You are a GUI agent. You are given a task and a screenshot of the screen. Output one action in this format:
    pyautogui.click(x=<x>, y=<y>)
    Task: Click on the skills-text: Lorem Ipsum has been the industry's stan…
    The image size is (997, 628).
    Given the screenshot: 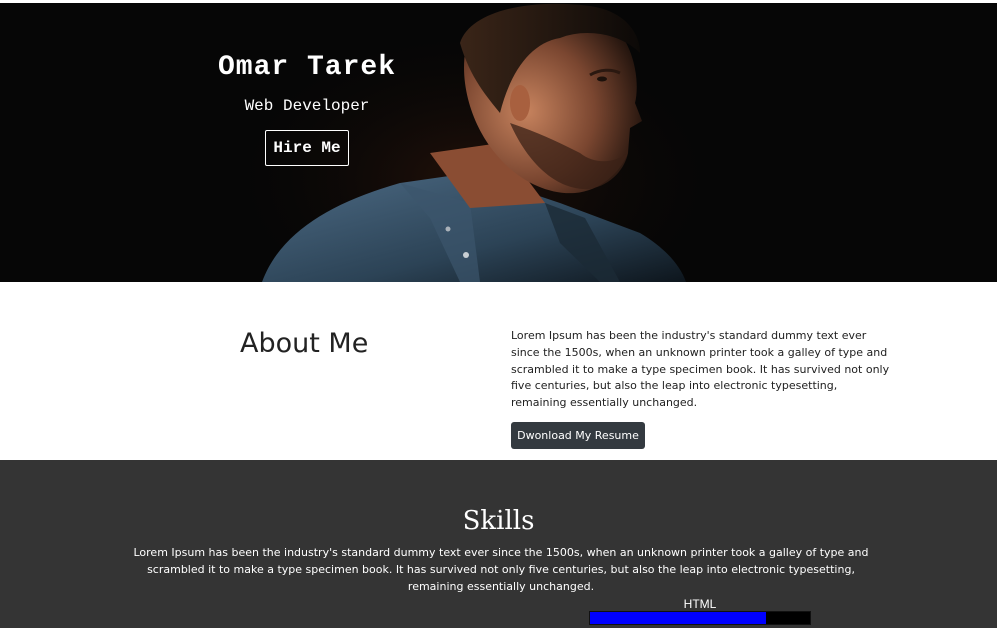 What is the action you would take?
    pyautogui.click(x=501, y=569)
    